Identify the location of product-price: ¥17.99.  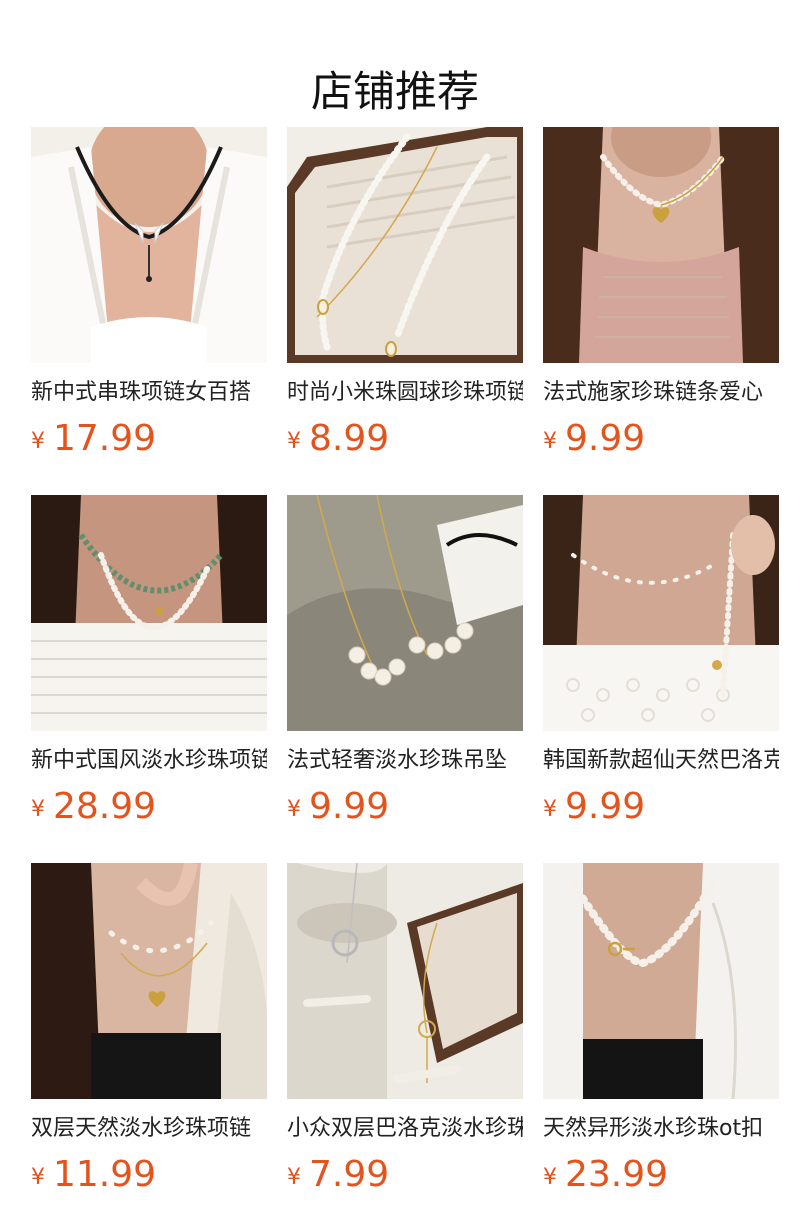
(93, 439).